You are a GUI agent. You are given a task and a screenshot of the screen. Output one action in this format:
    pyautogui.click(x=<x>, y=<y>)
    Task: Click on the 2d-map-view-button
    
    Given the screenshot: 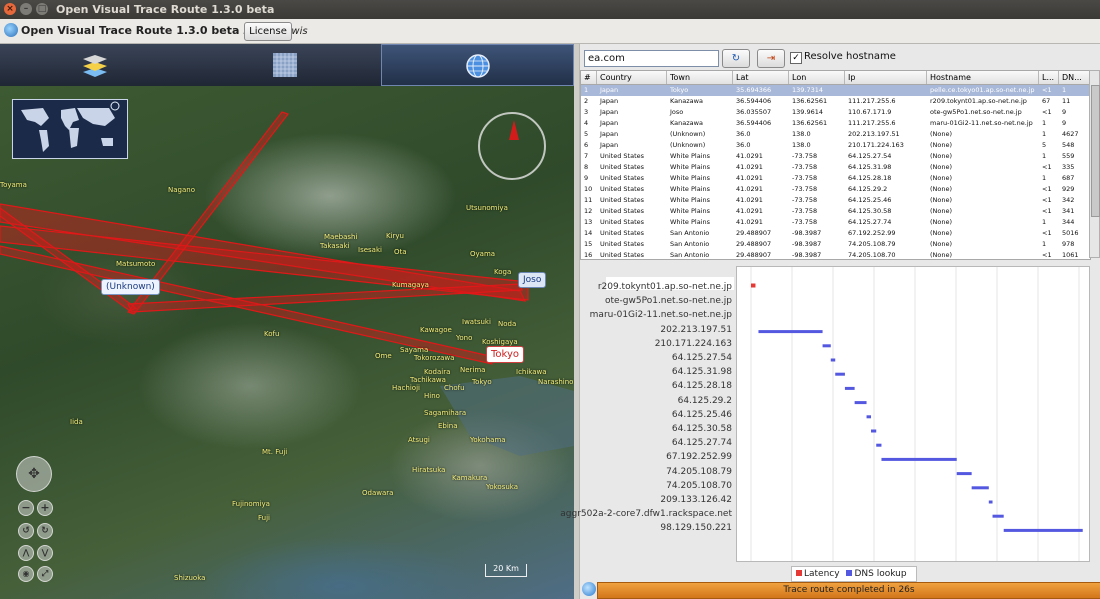 What is the action you would take?
    pyautogui.click(x=285, y=65)
    